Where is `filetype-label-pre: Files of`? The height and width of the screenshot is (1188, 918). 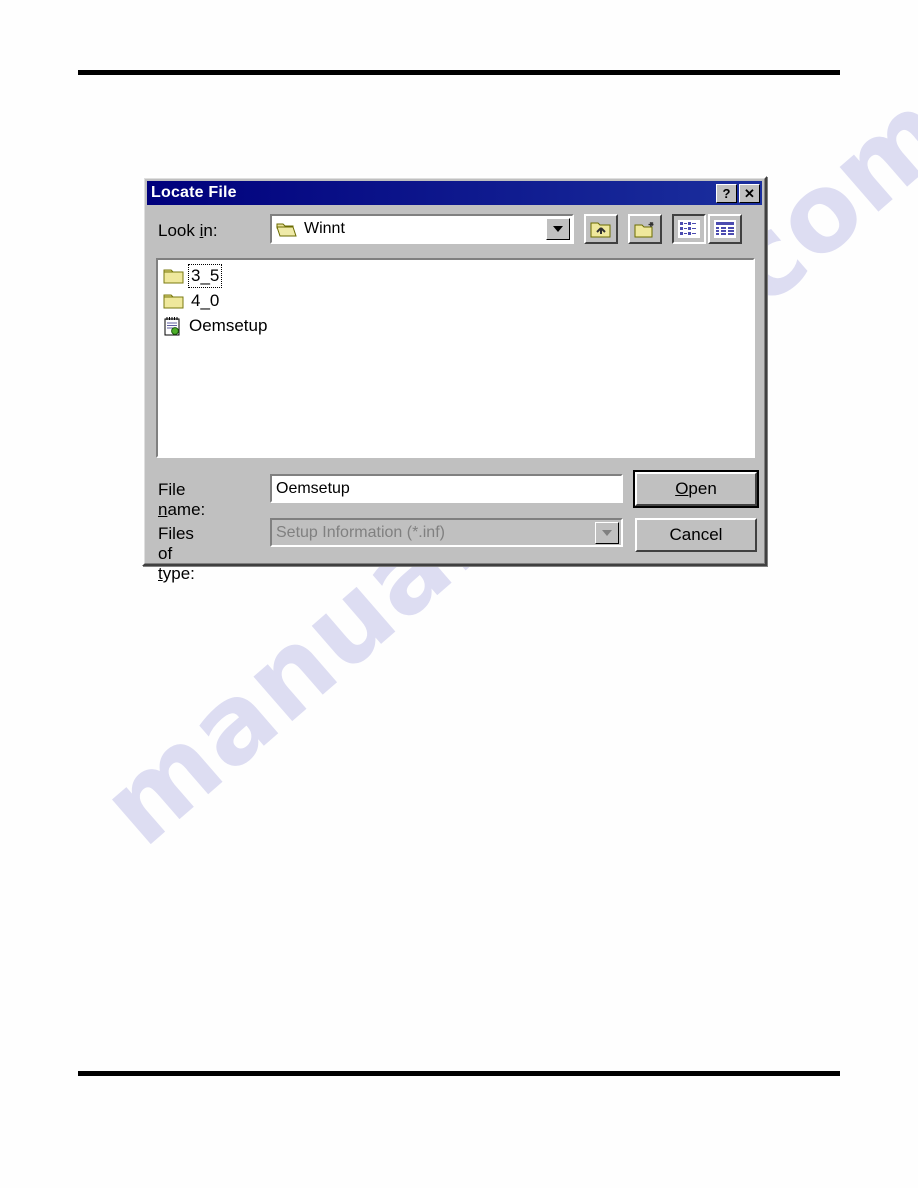 filetype-label-pre: Files of is located at coordinates (176, 543).